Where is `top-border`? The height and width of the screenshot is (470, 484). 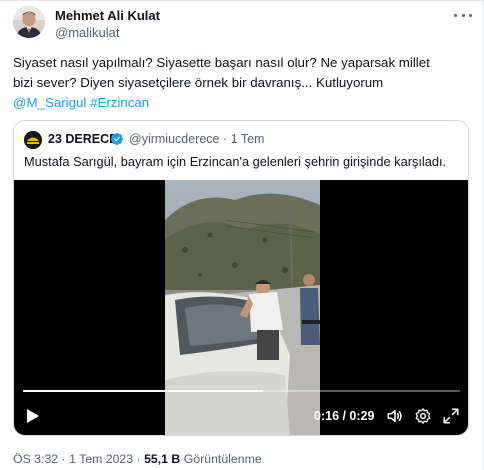 top-border is located at coordinates (242, 0).